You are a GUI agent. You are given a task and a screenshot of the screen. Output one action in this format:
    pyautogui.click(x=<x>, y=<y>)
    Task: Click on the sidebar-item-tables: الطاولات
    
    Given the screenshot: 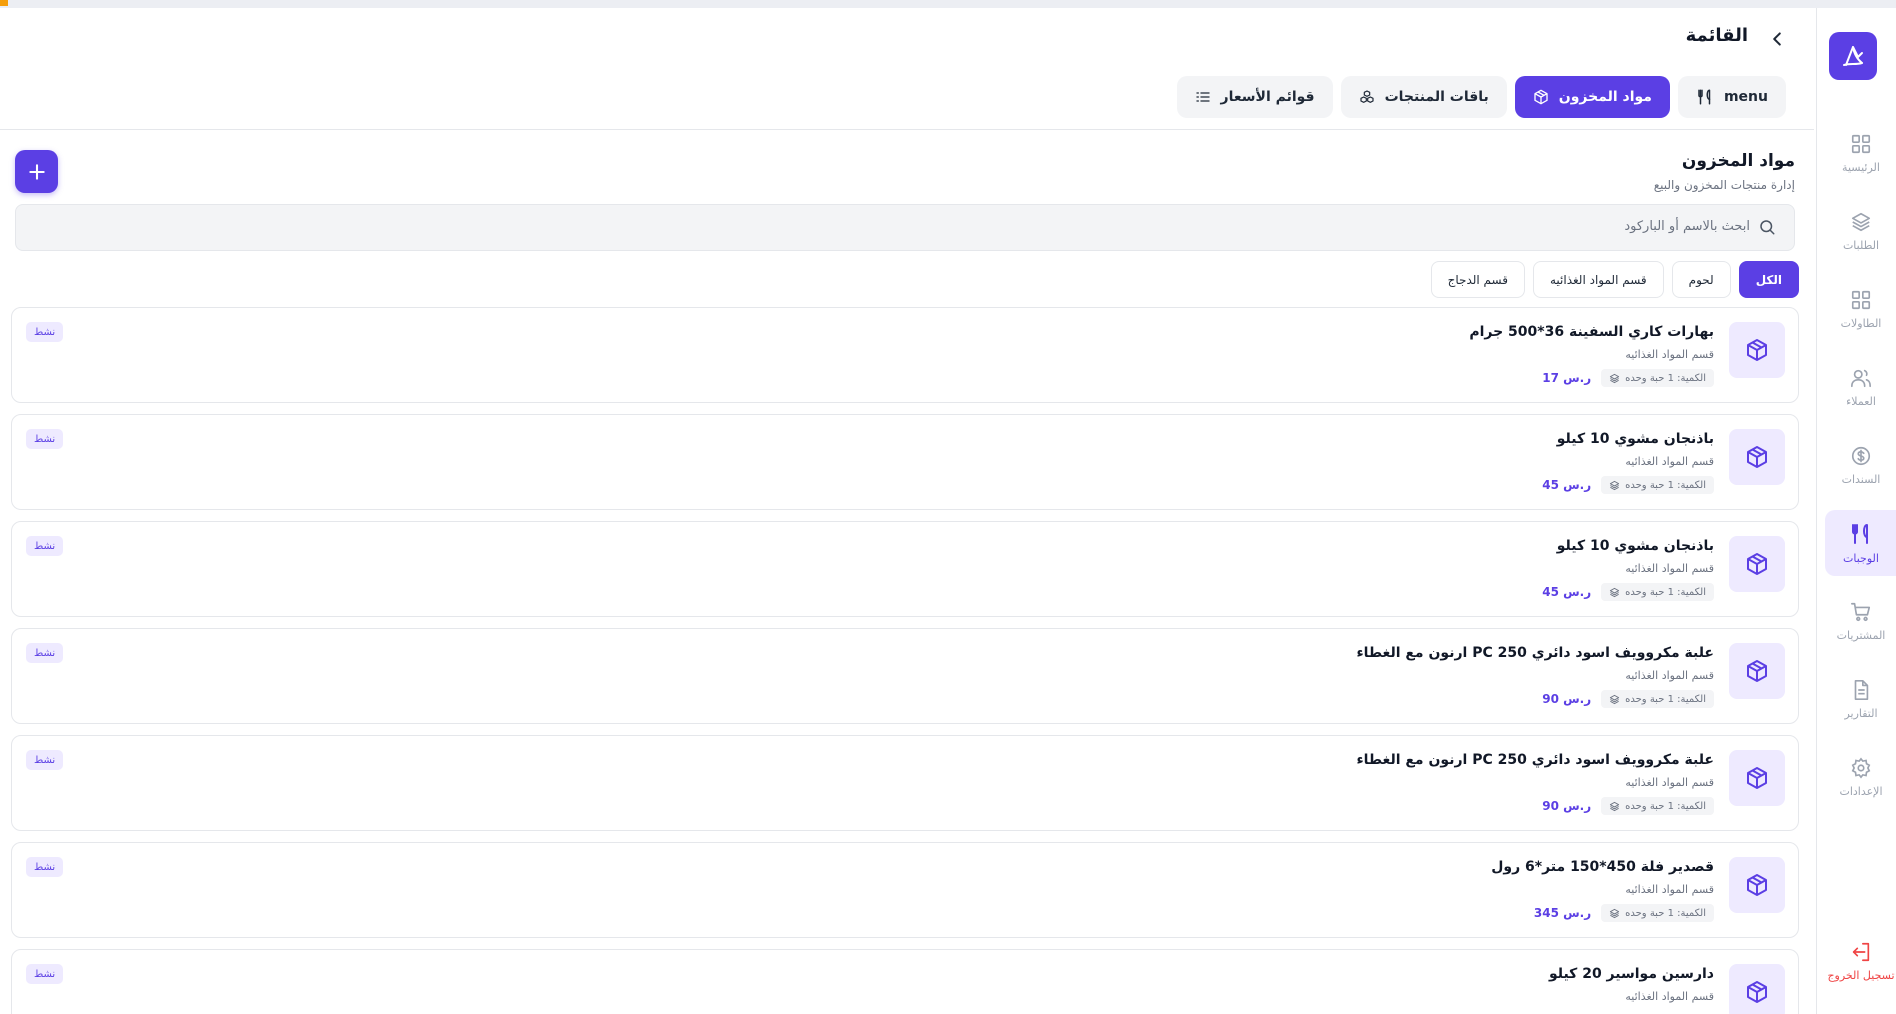 What is the action you would take?
    pyautogui.click(x=1860, y=309)
    